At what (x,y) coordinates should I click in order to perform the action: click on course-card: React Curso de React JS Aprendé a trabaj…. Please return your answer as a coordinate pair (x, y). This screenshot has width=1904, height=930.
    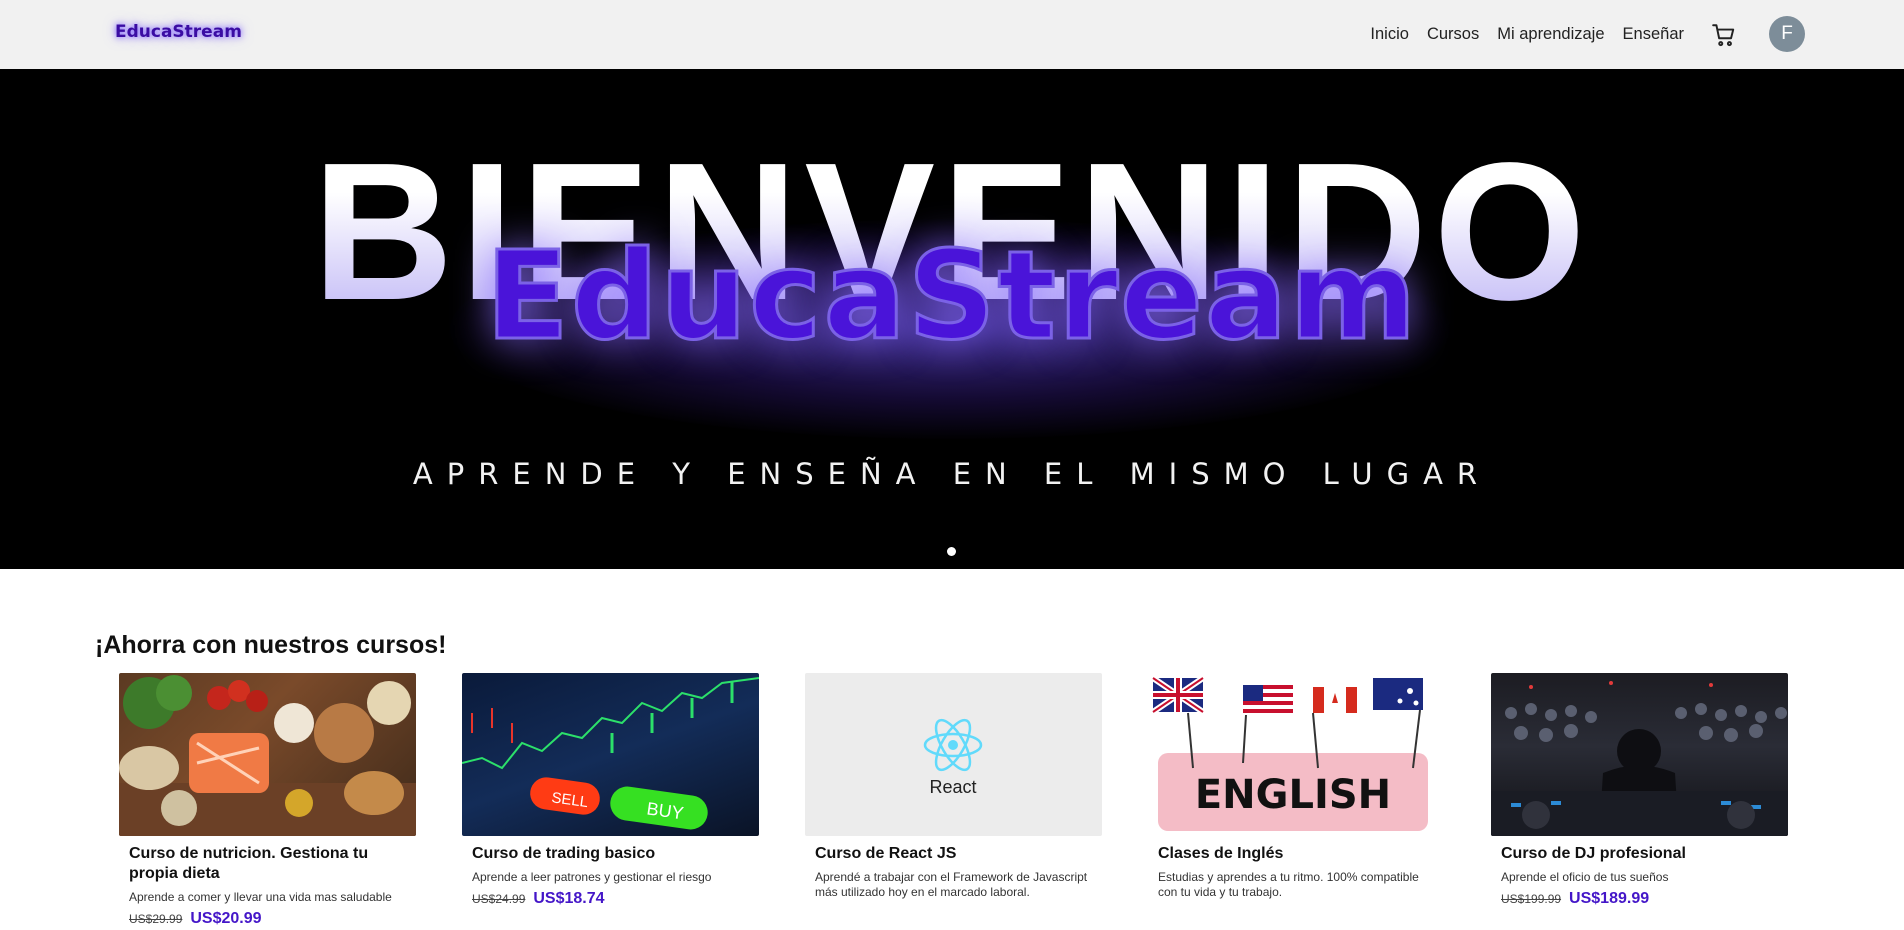
    Looking at the image, I should click on (953, 786).